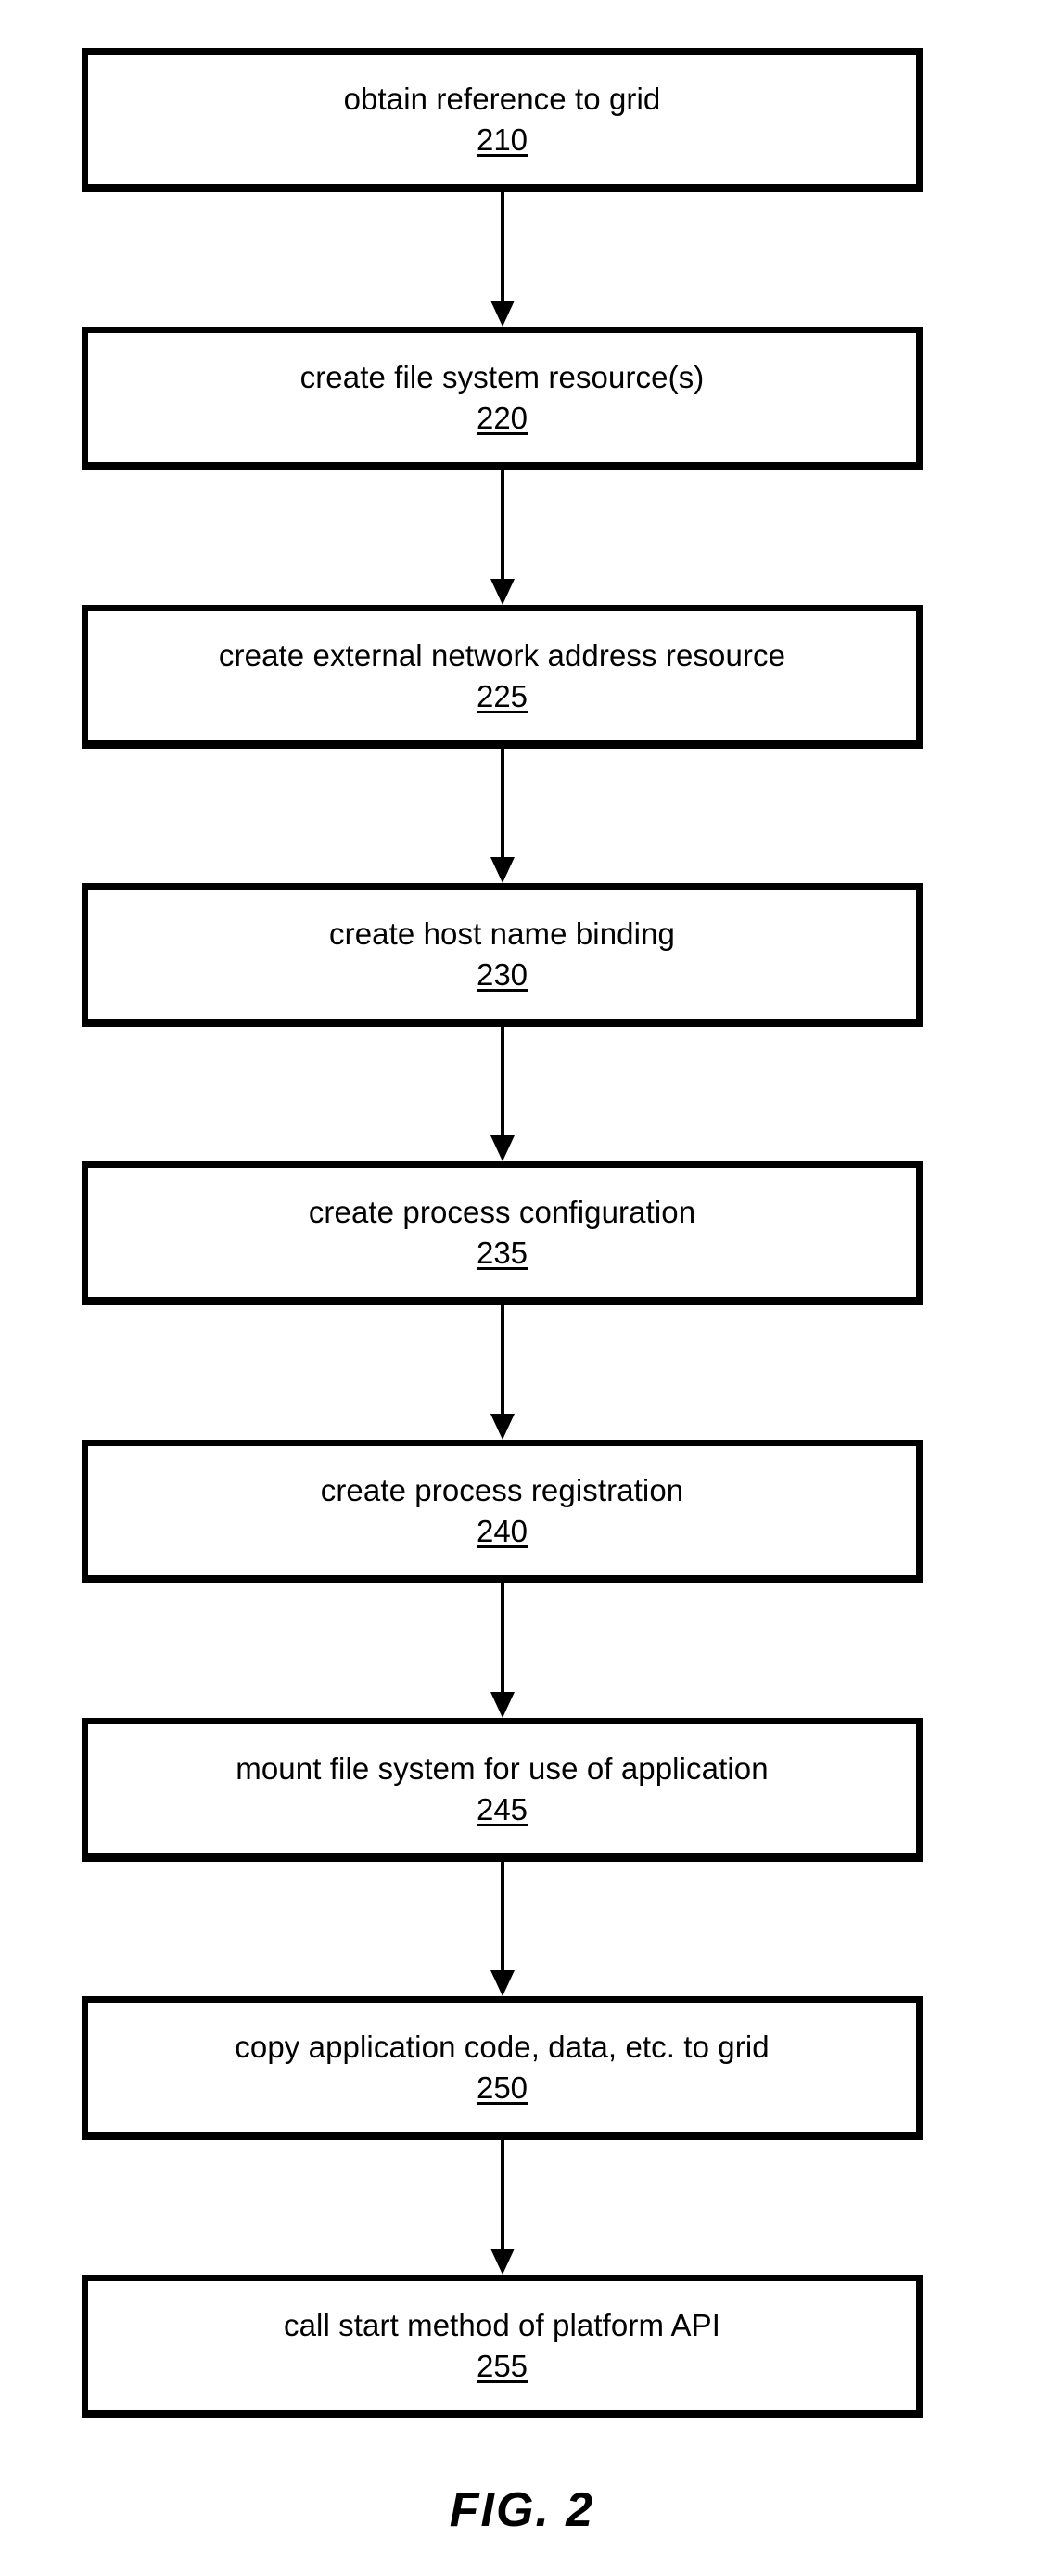 The image size is (1044, 2576). Describe the element at coordinates (502, 398) in the screenshot. I see `process-box-220: create file system resource(s) 220` at that location.